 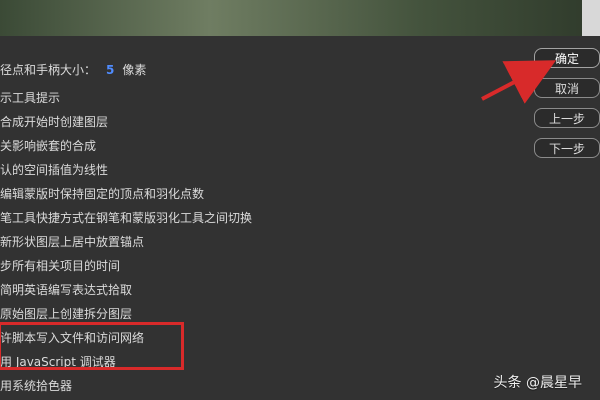 What do you see at coordinates (567, 58) in the screenshot?
I see `ok-button: 确定` at bounding box center [567, 58].